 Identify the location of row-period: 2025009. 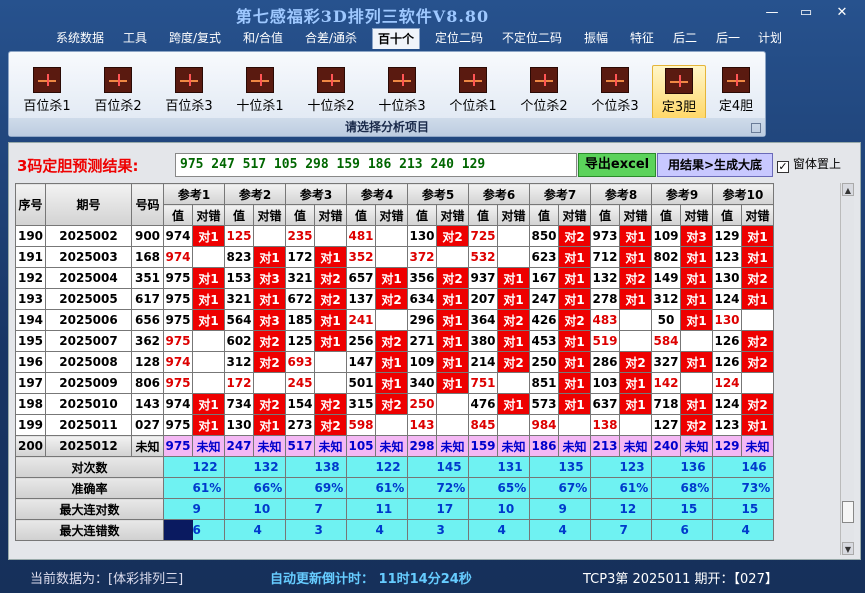
(88, 383).